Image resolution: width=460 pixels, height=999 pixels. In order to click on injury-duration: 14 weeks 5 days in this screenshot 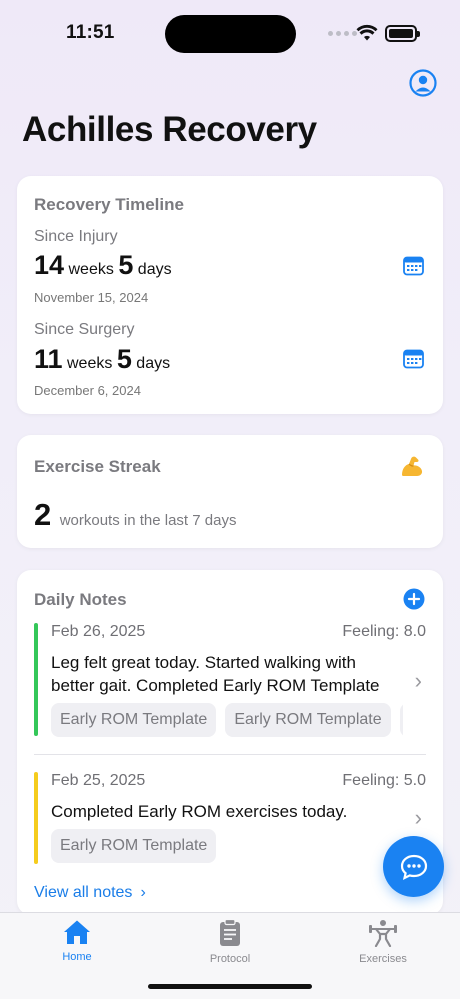, I will do `click(103, 265)`.